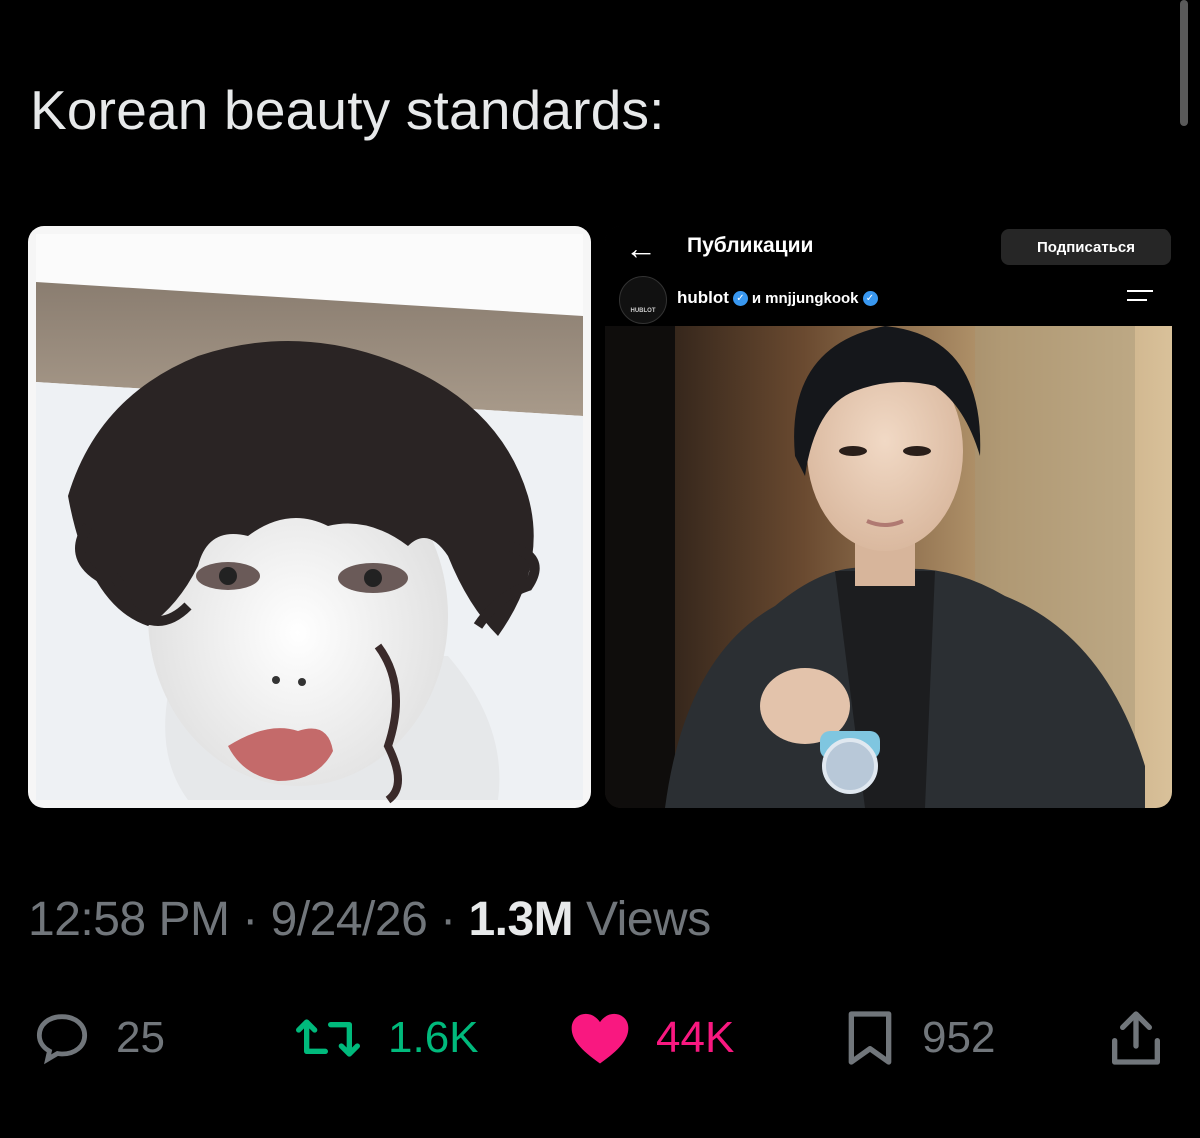  What do you see at coordinates (97, 1038) in the screenshot?
I see `reply-button: 25` at bounding box center [97, 1038].